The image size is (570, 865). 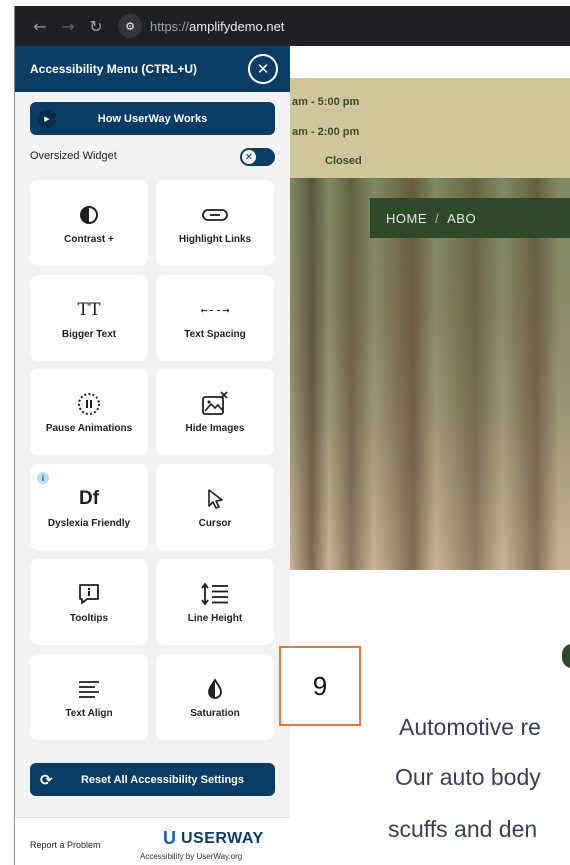 What do you see at coordinates (249, 157) in the screenshot?
I see `toggle-off-icon: ✕` at bounding box center [249, 157].